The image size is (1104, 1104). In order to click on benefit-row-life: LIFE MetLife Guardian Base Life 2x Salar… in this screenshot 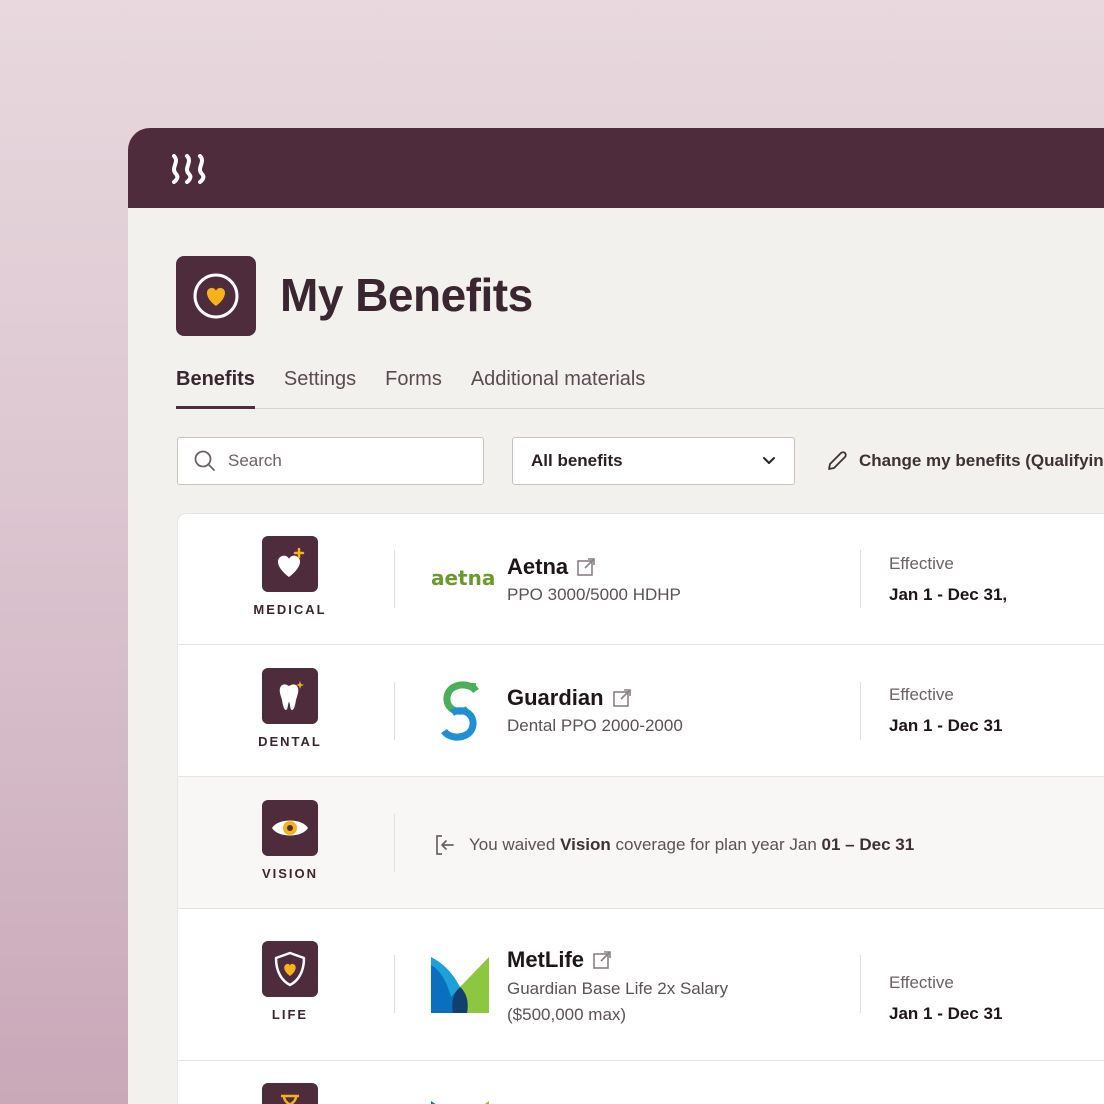, I will do `click(641, 985)`.